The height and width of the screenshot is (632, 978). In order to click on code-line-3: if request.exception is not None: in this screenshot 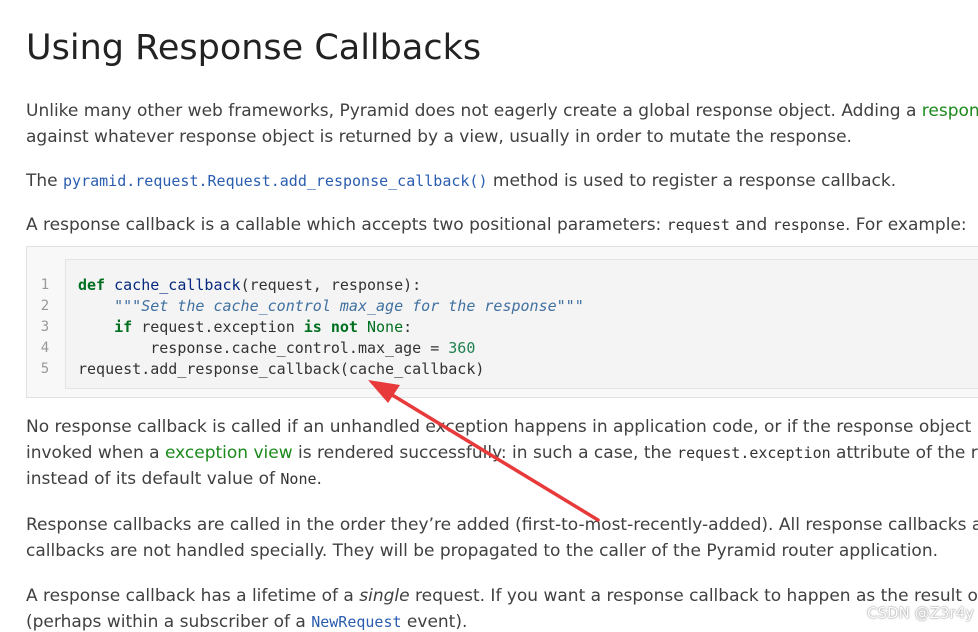, I will do `click(331, 327)`.